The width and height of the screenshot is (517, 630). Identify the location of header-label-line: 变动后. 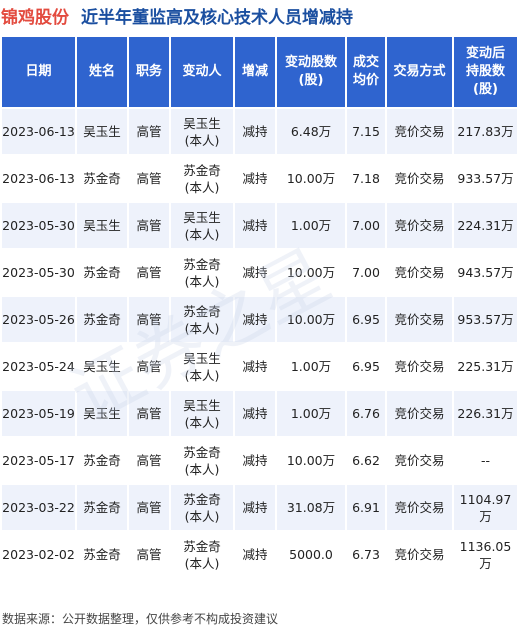
(485, 53).